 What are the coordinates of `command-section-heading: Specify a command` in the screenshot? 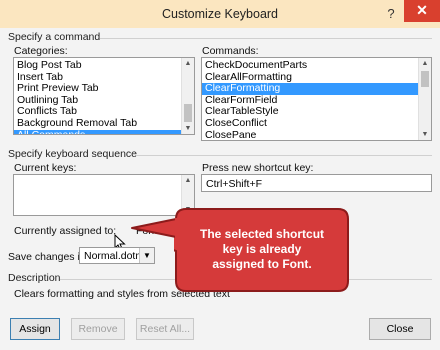 It's located at (54, 37).